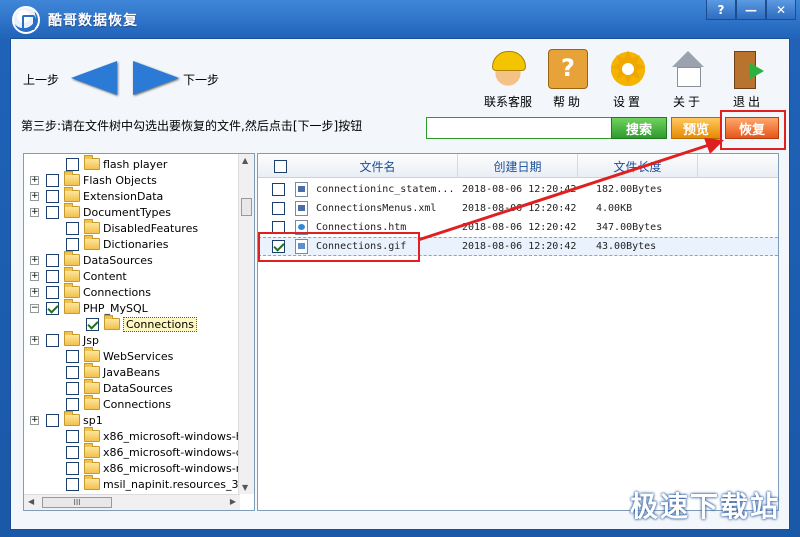 The height and width of the screenshot is (537, 800). I want to click on watermark: 极速下载站, so click(704, 506).